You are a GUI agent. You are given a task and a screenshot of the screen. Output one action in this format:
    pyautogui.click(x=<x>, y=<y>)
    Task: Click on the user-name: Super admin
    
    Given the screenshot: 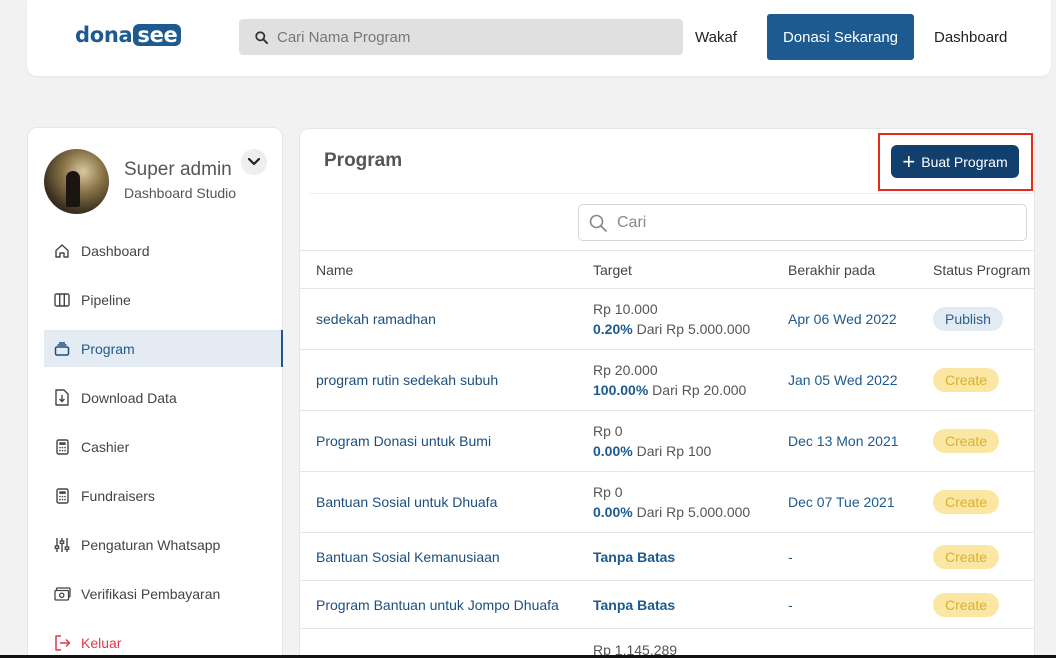 What is the action you would take?
    pyautogui.click(x=178, y=169)
    